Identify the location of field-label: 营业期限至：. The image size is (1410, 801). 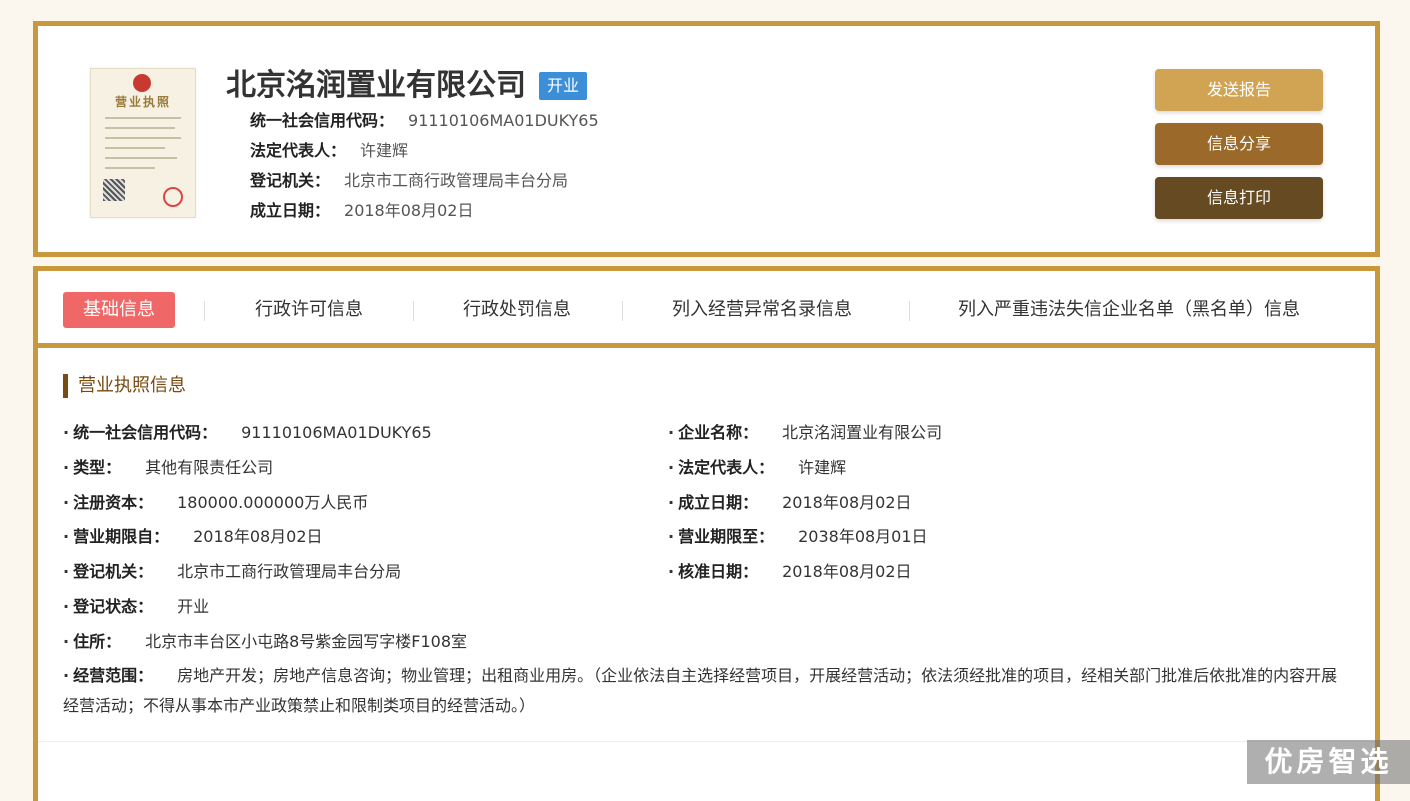
(726, 536).